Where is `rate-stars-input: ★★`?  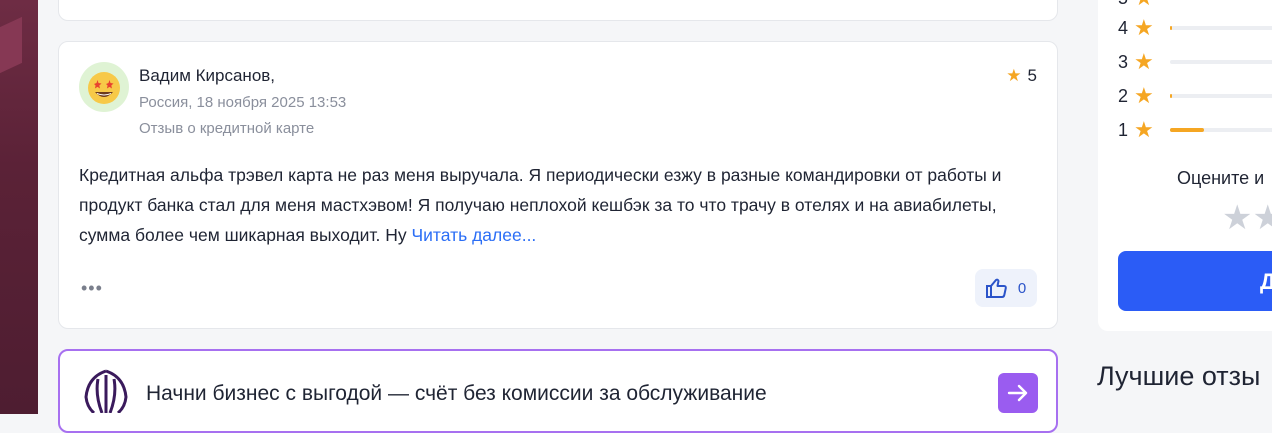 rate-stars-input: ★★ is located at coordinates (1247, 218).